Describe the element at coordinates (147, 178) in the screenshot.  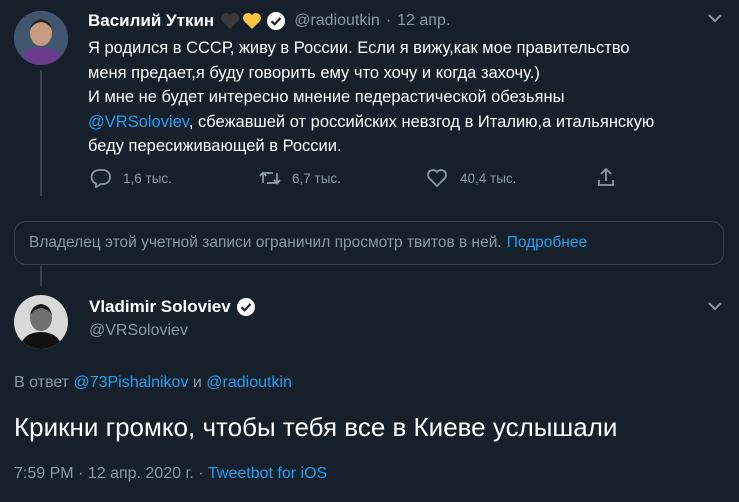
I see `reply-count: 1,6 тыс.` at that location.